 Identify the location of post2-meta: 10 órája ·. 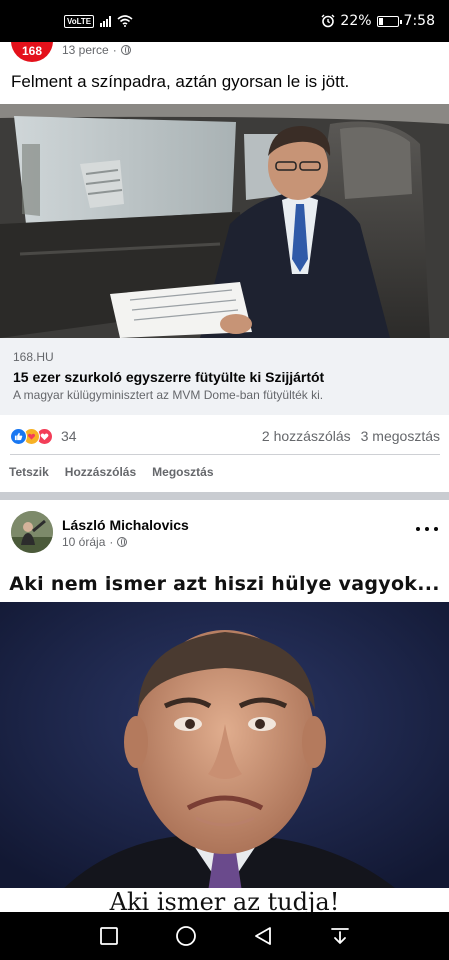
(95, 542).